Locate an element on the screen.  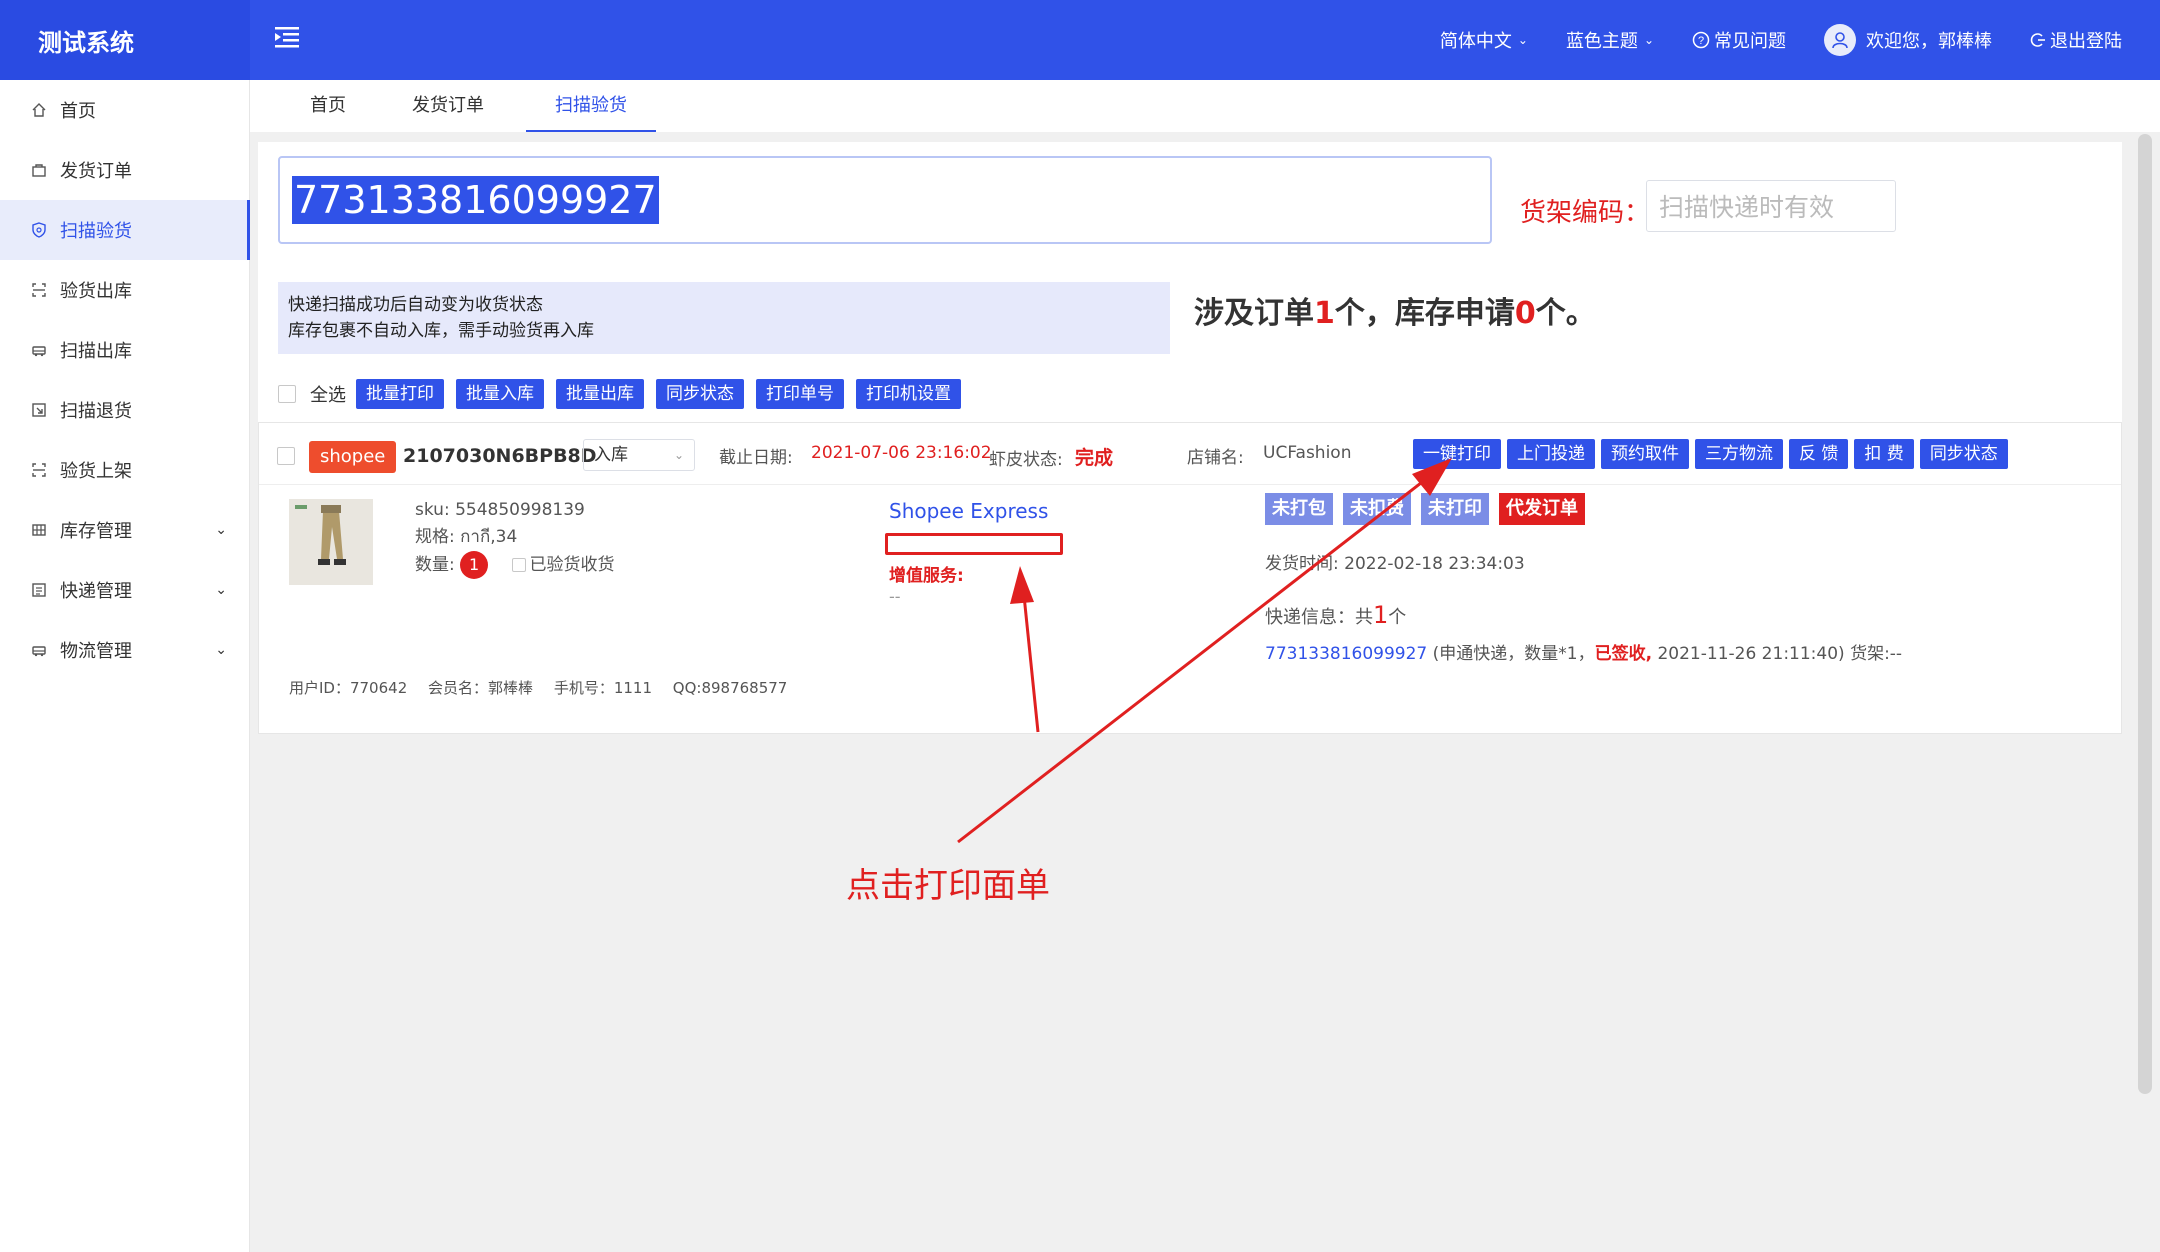
store-label: 店铺名: is located at coordinates (1215, 458).